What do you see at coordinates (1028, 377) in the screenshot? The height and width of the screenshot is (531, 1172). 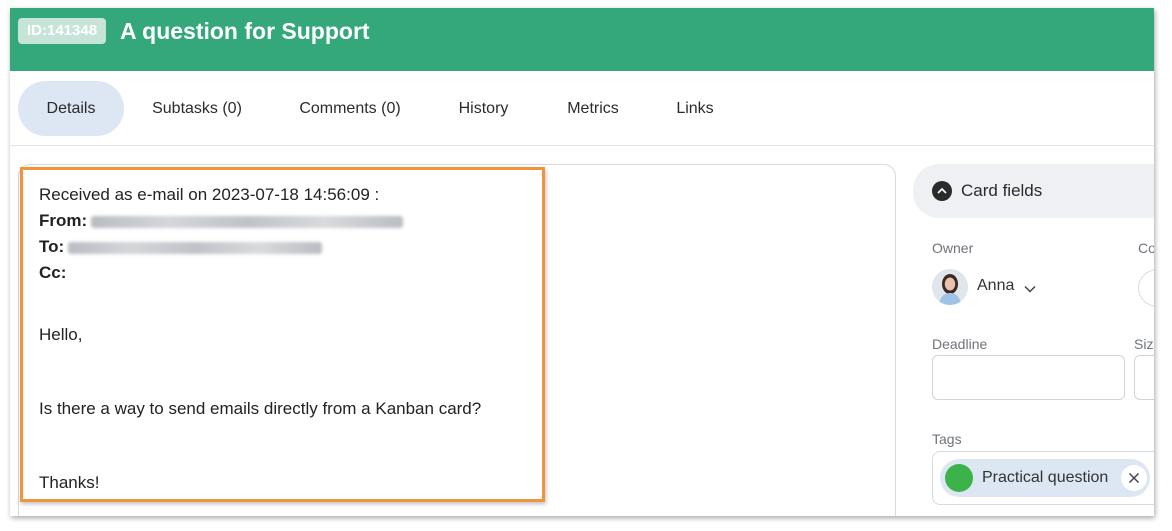 I see `deadline-input` at bounding box center [1028, 377].